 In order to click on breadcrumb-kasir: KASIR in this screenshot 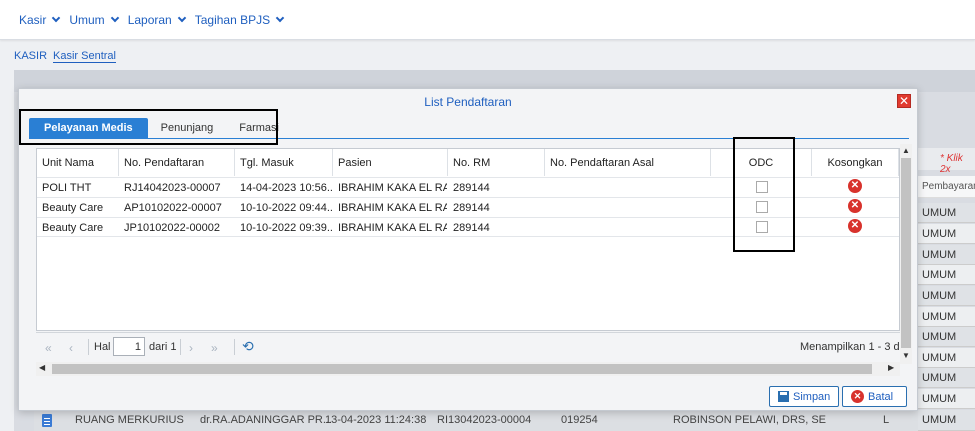, I will do `click(30, 56)`.